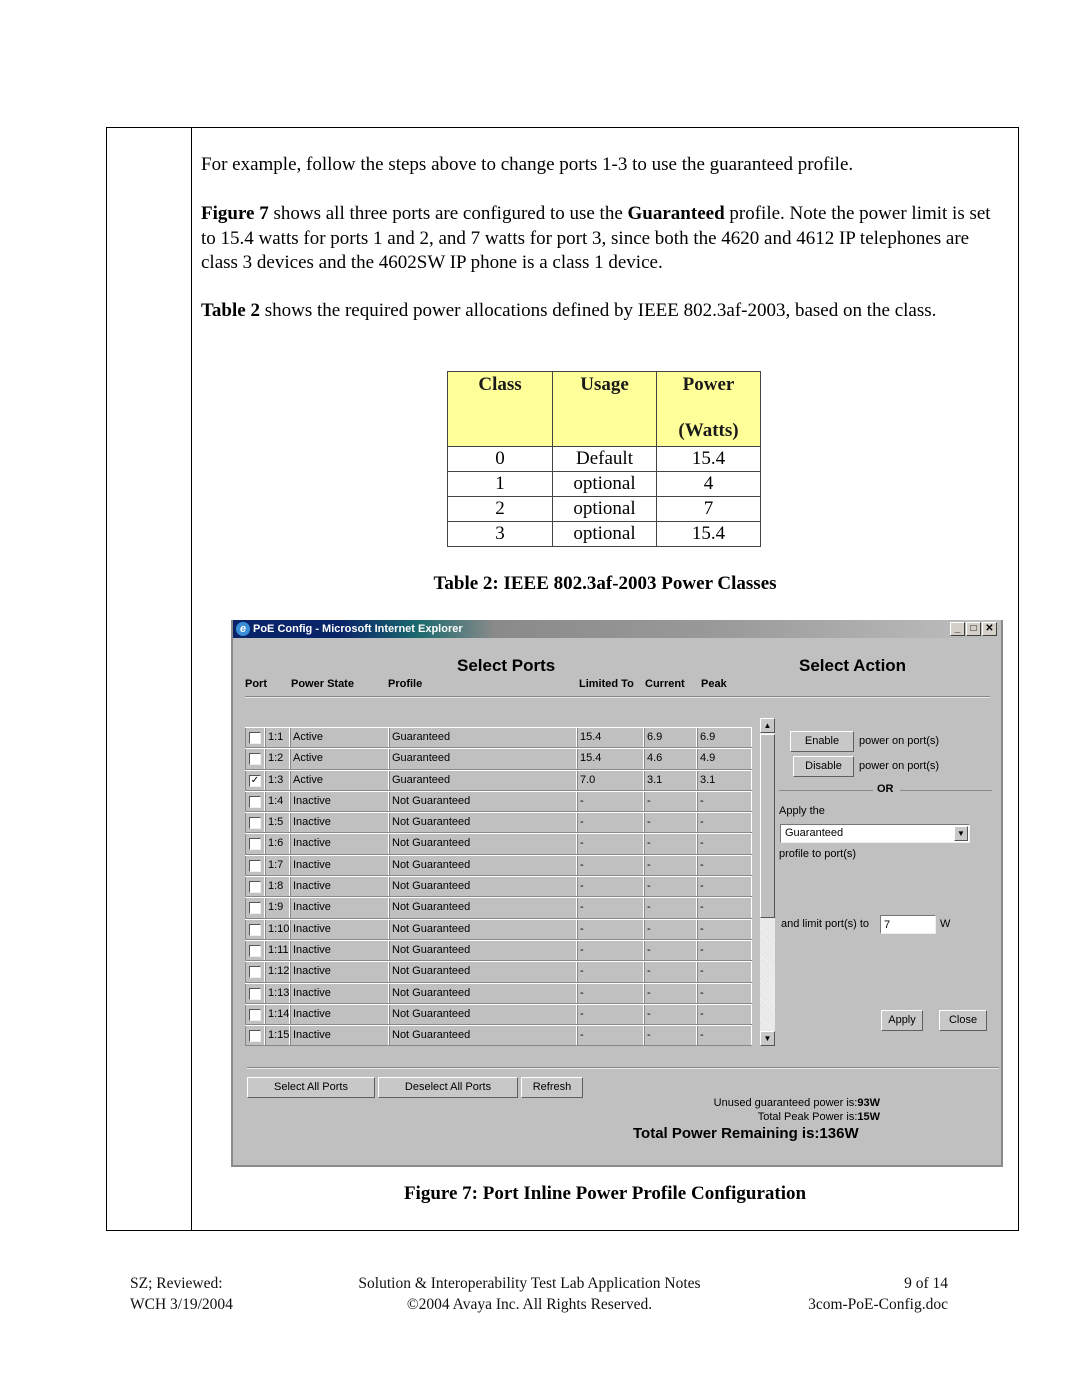  What do you see at coordinates (823, 766) in the screenshot?
I see `disable-button: Disable` at bounding box center [823, 766].